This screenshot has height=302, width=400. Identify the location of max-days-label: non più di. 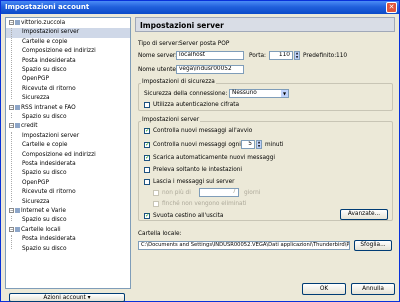
(176, 193).